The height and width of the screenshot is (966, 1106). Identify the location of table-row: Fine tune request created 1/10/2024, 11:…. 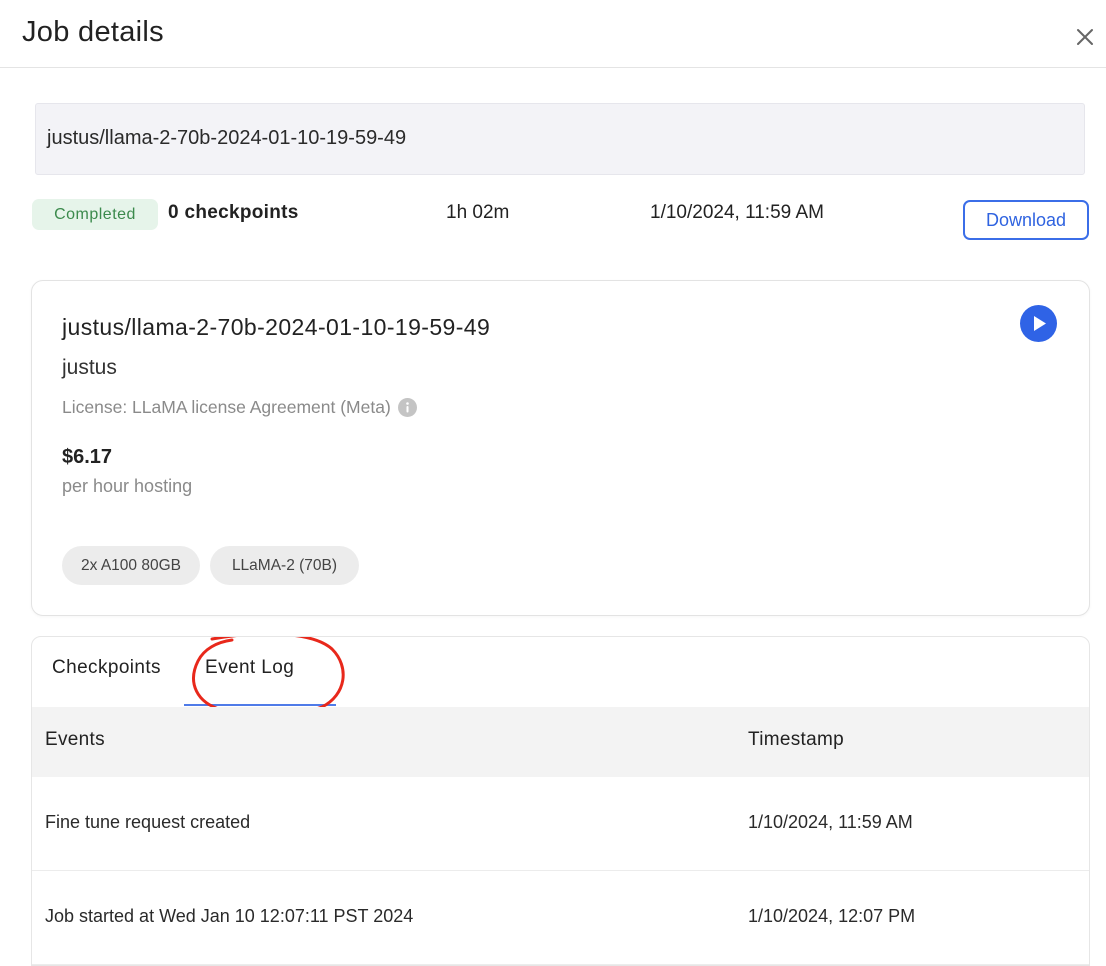
(560, 824).